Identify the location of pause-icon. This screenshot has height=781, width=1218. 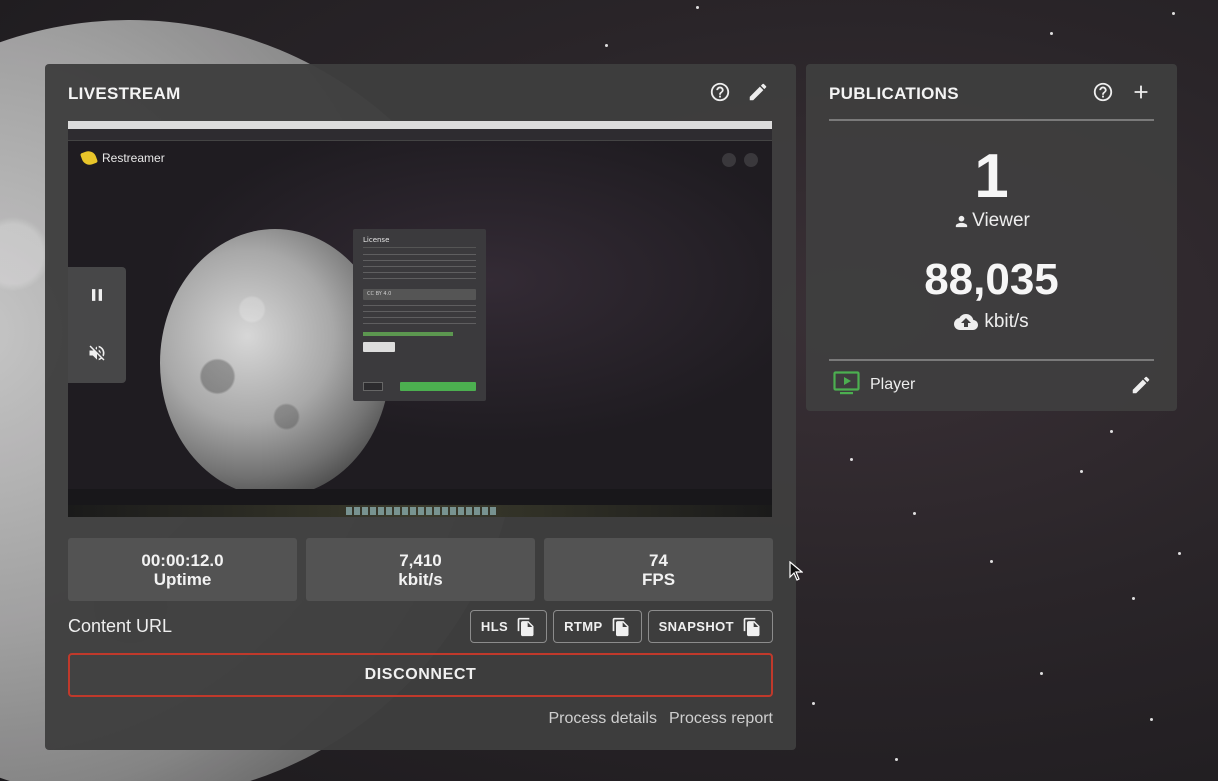
(97, 295).